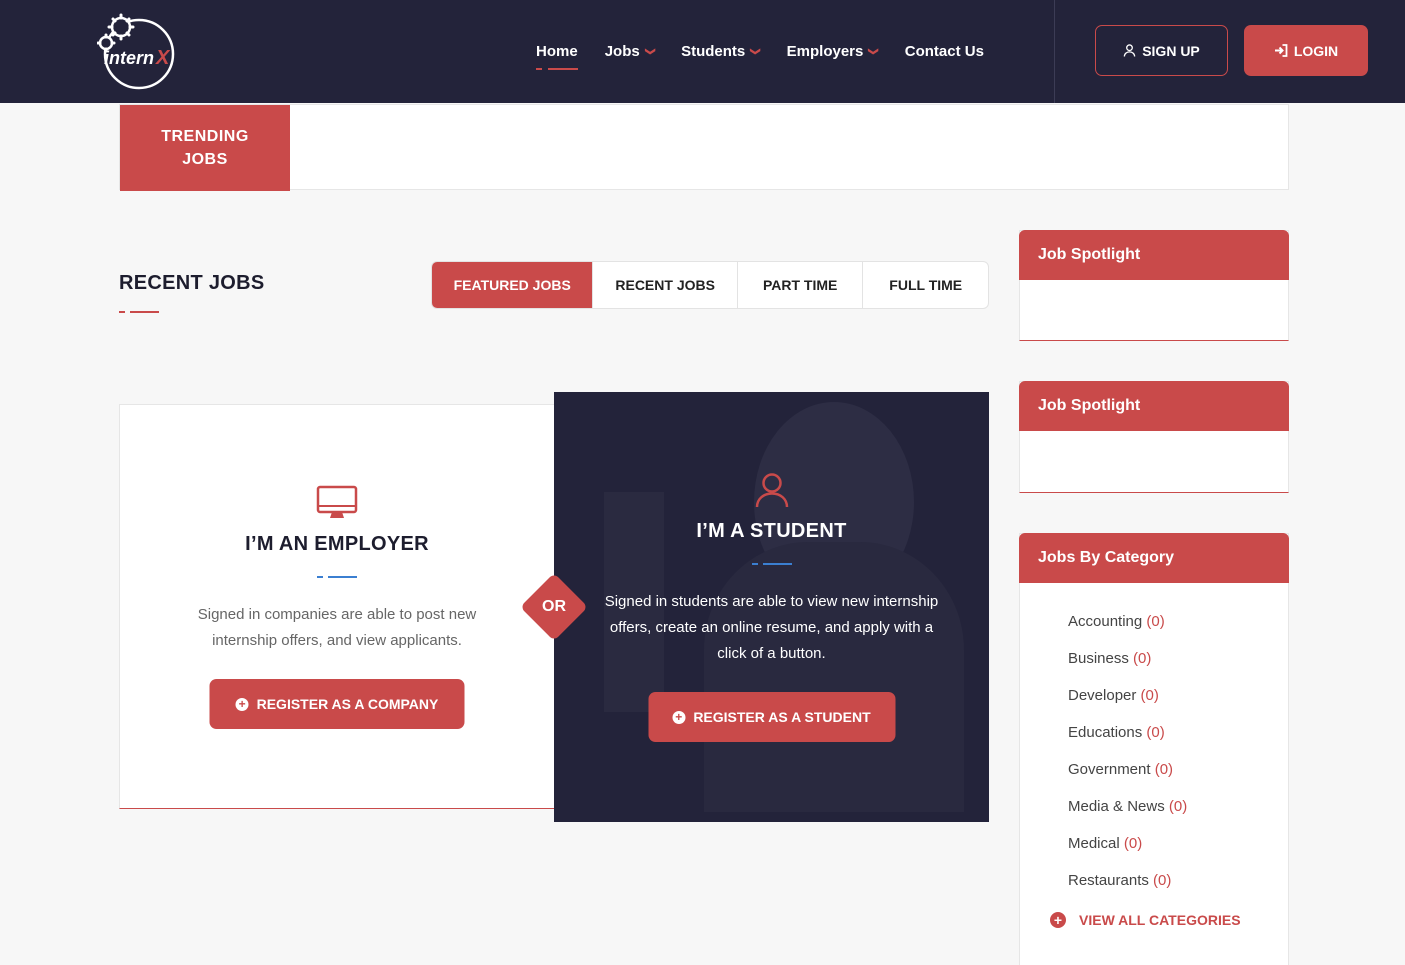 Image resolution: width=1405 pixels, height=965 pixels. I want to click on sign-up-label: SIGN UP, so click(1171, 50).